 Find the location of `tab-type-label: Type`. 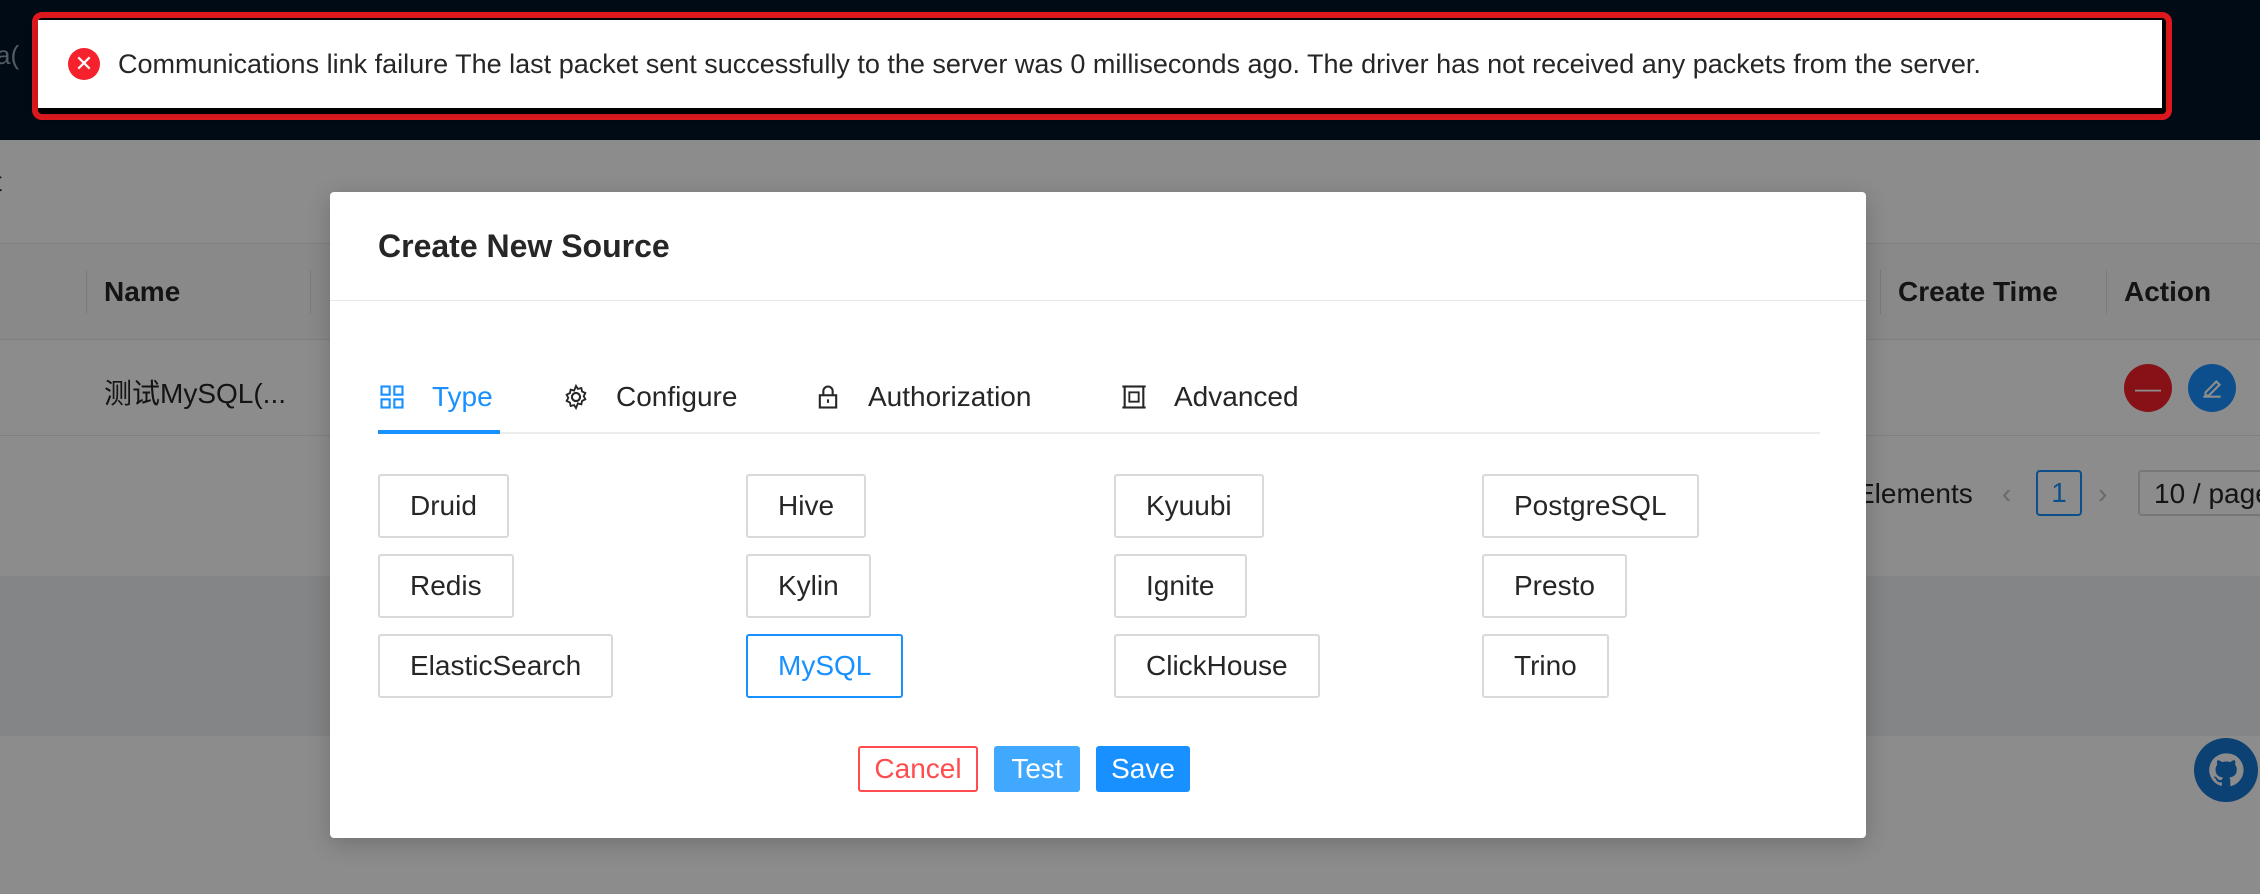

tab-type-label: Type is located at coordinates (462, 396).